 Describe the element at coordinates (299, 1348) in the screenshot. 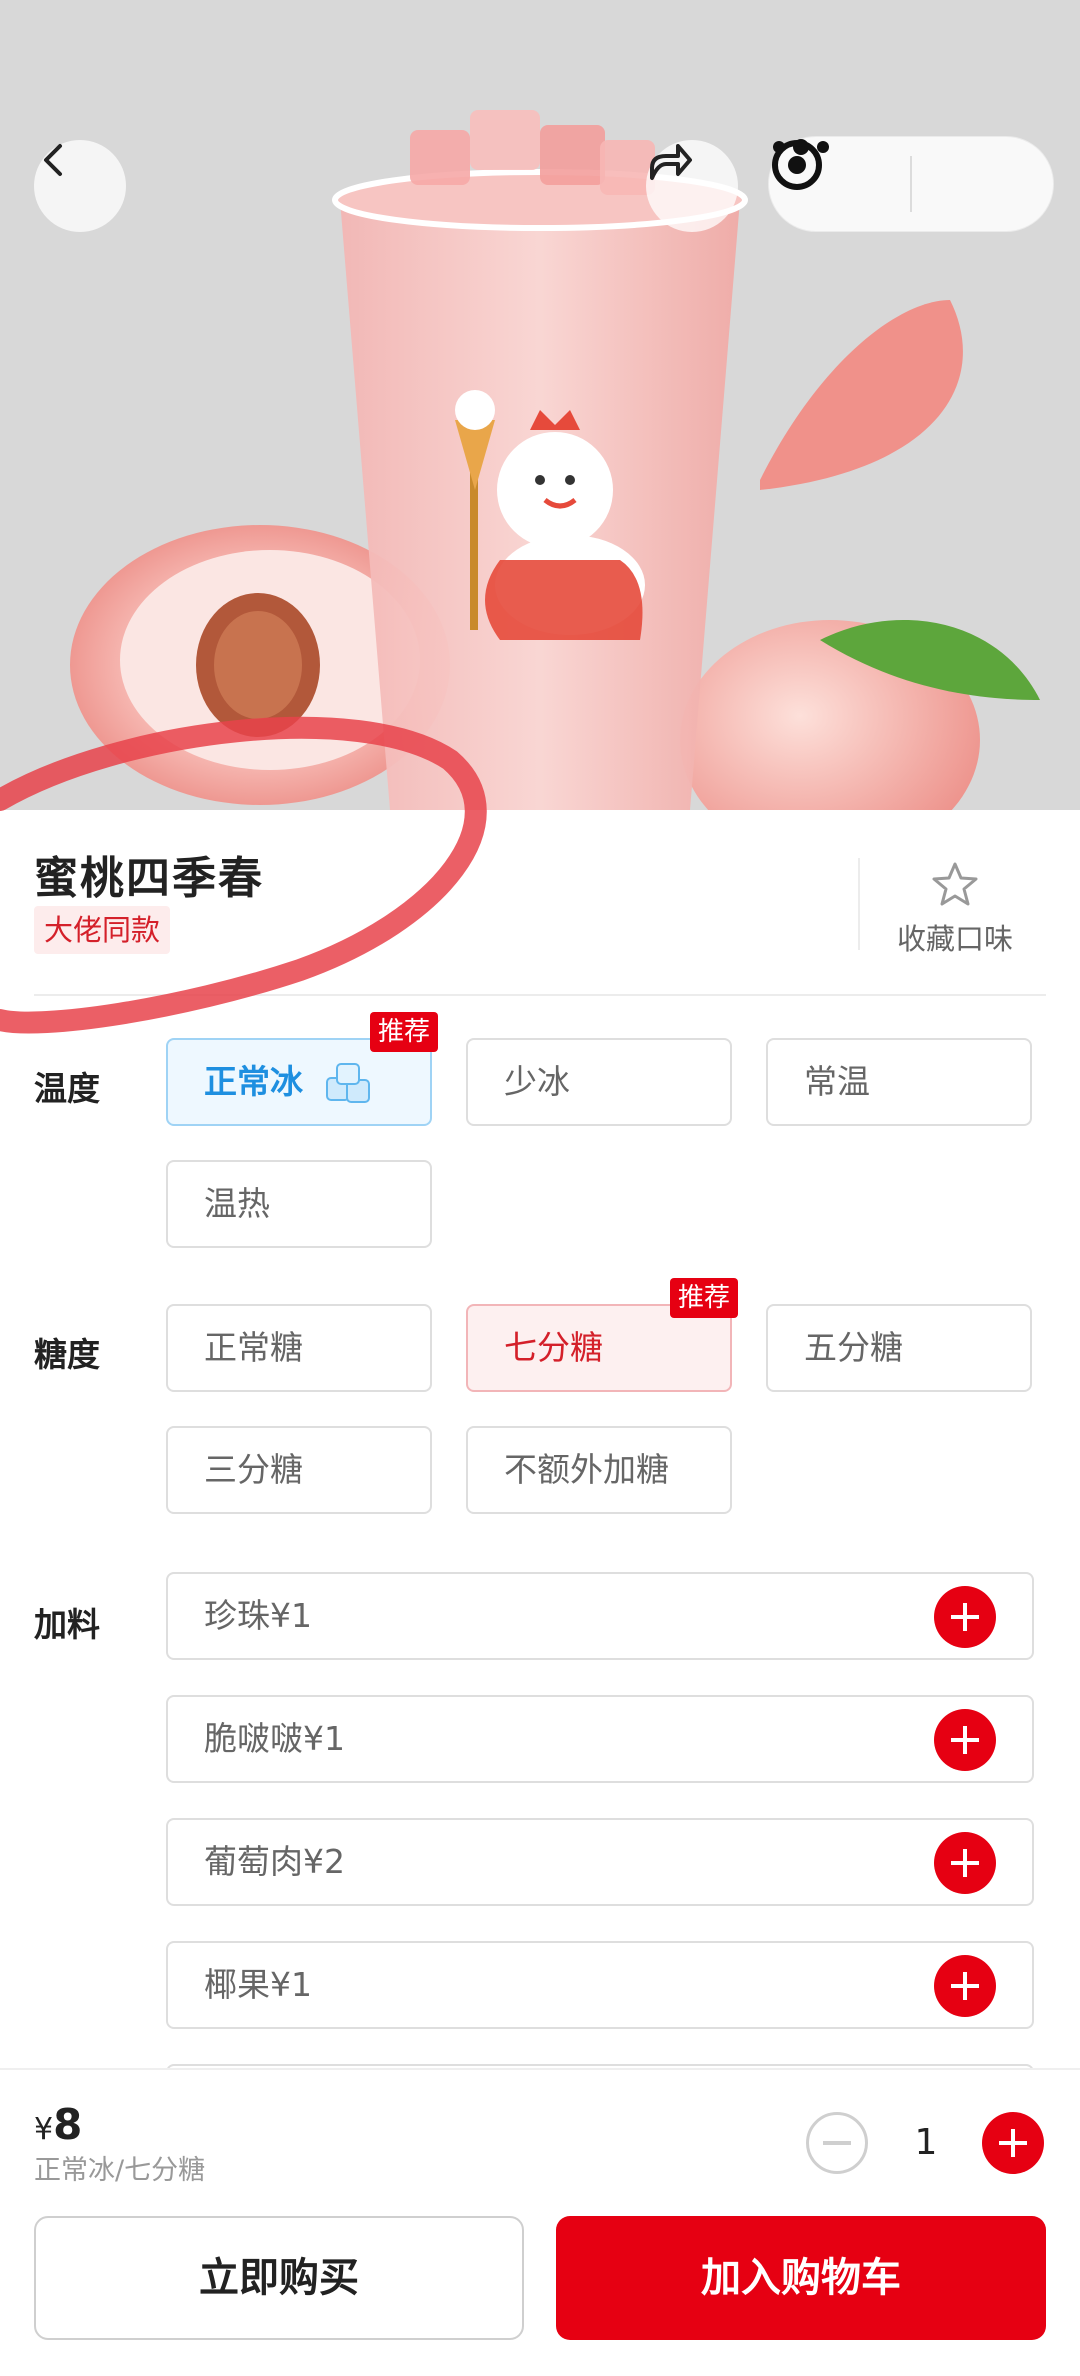

I see `sugar-option-normal: 正常糖` at that location.